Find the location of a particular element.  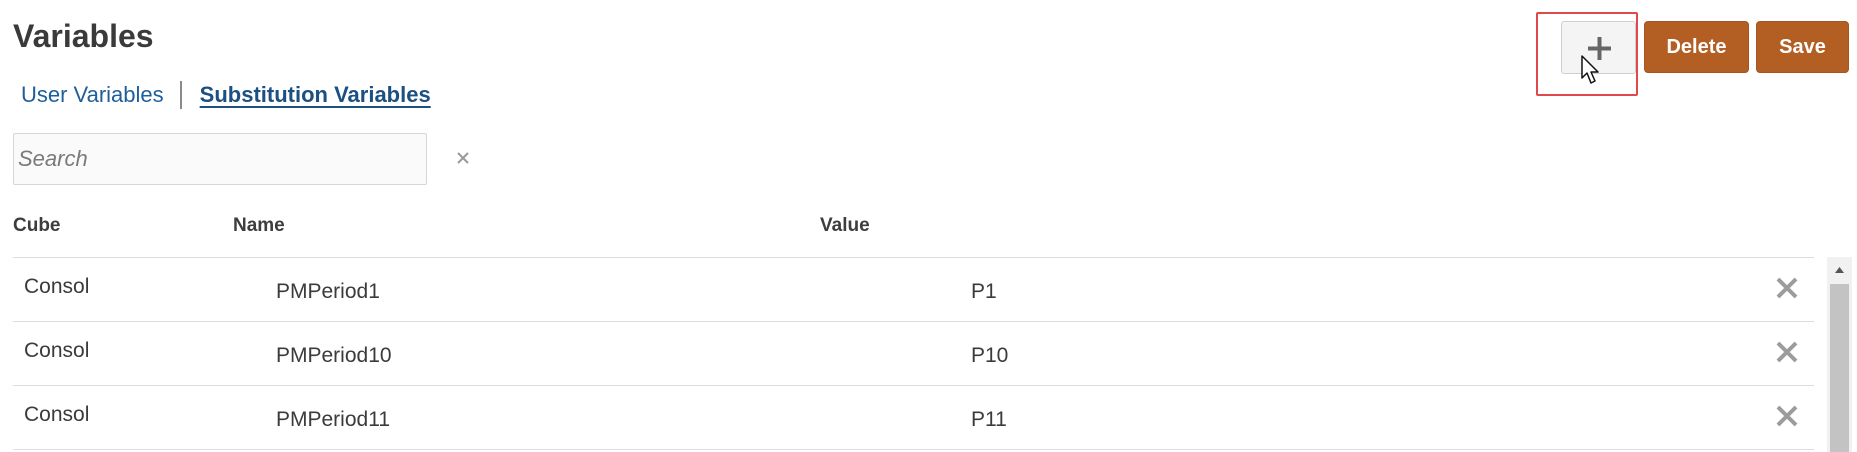

column-header-value: Value is located at coordinates (845, 226).